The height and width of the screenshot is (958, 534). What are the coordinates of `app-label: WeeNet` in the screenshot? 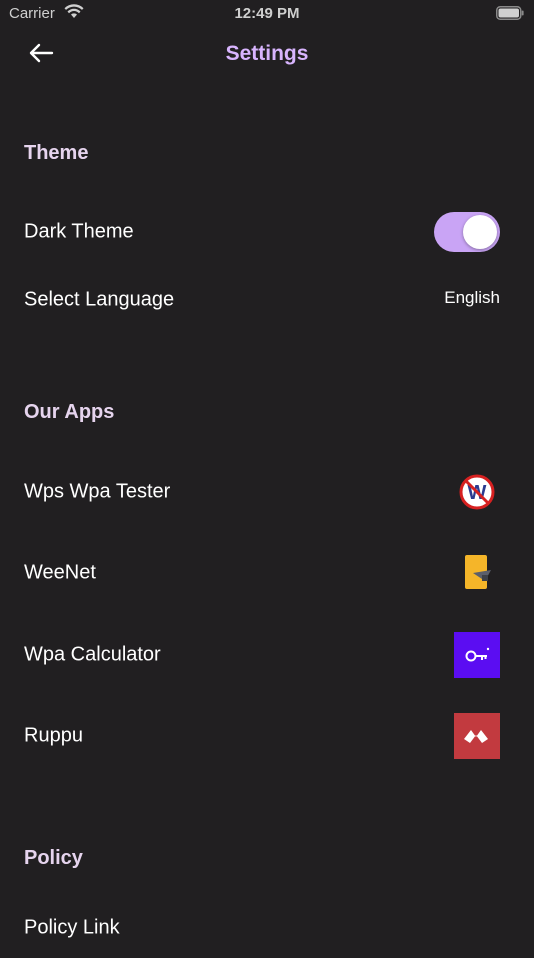 It's located at (60, 572).